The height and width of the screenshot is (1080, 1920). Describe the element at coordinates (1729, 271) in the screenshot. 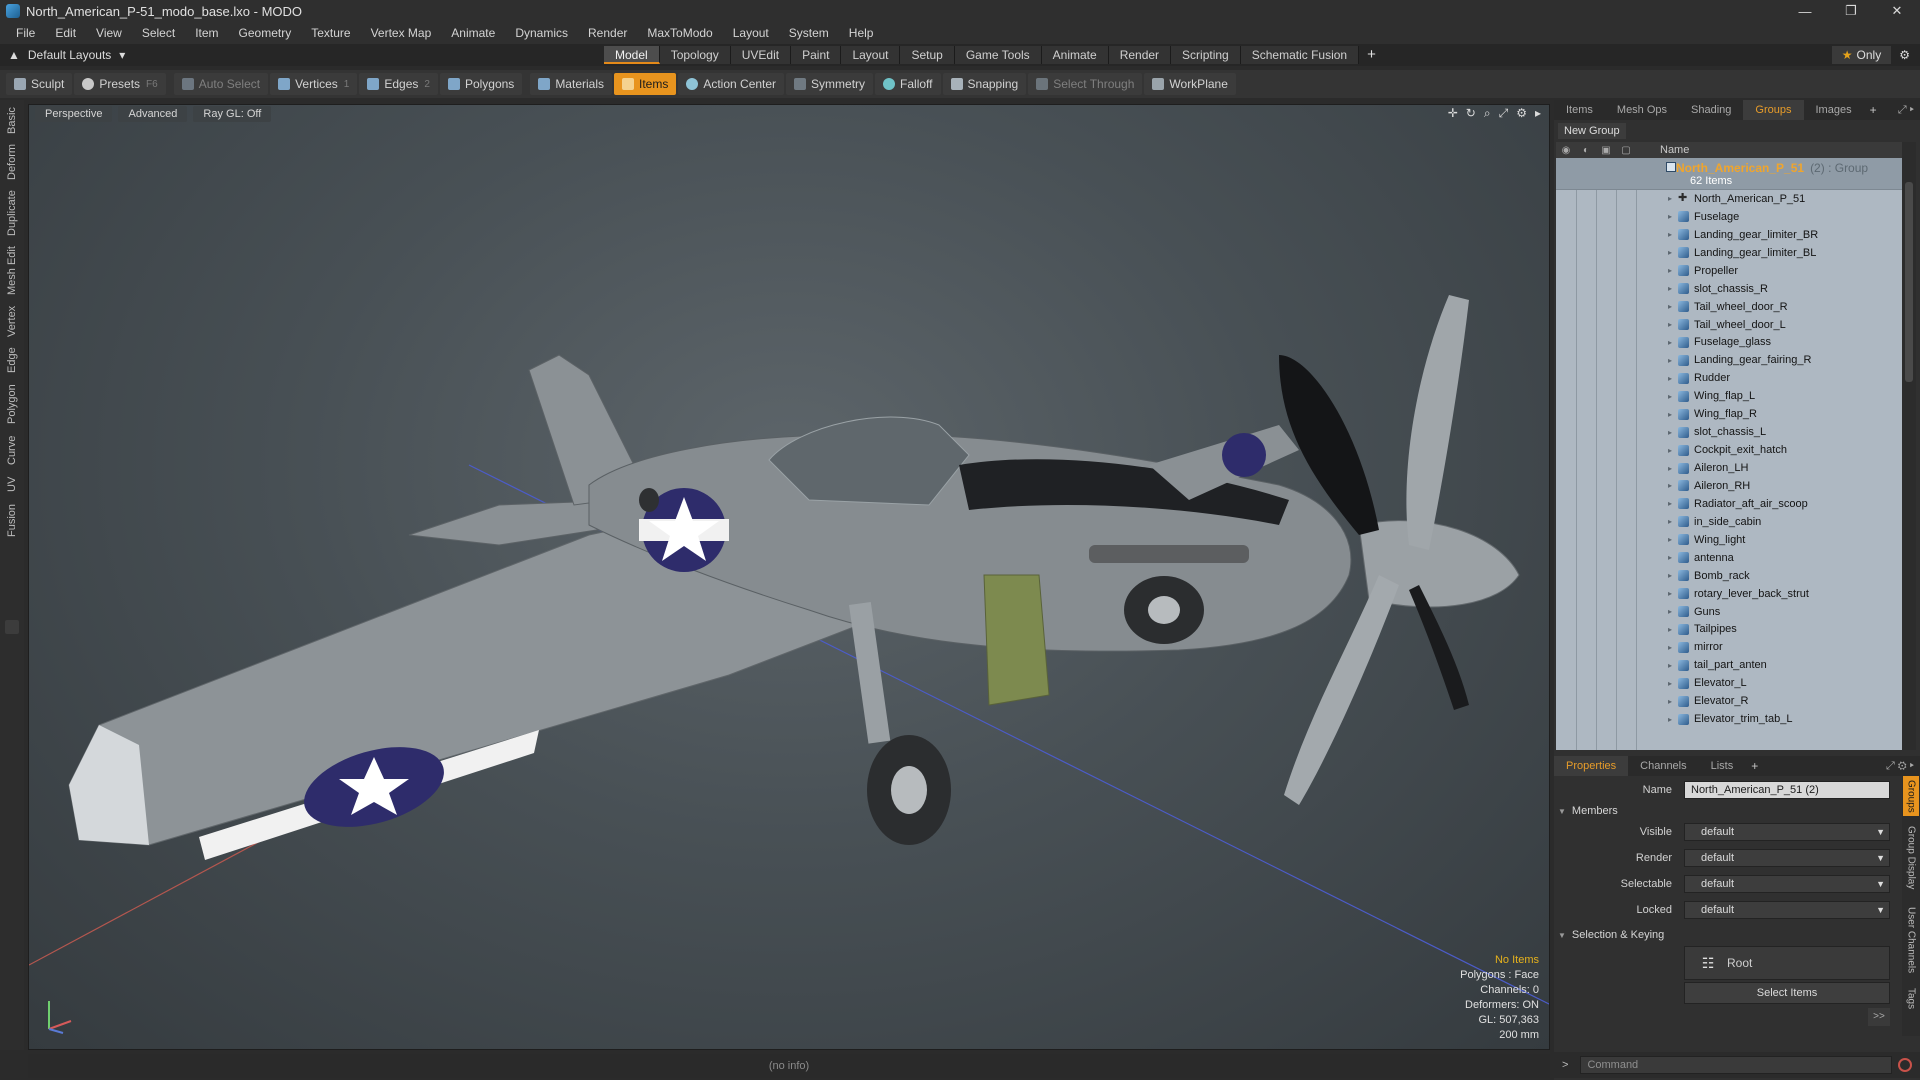

I see `group-item-row: ▸ Propeller` at that location.